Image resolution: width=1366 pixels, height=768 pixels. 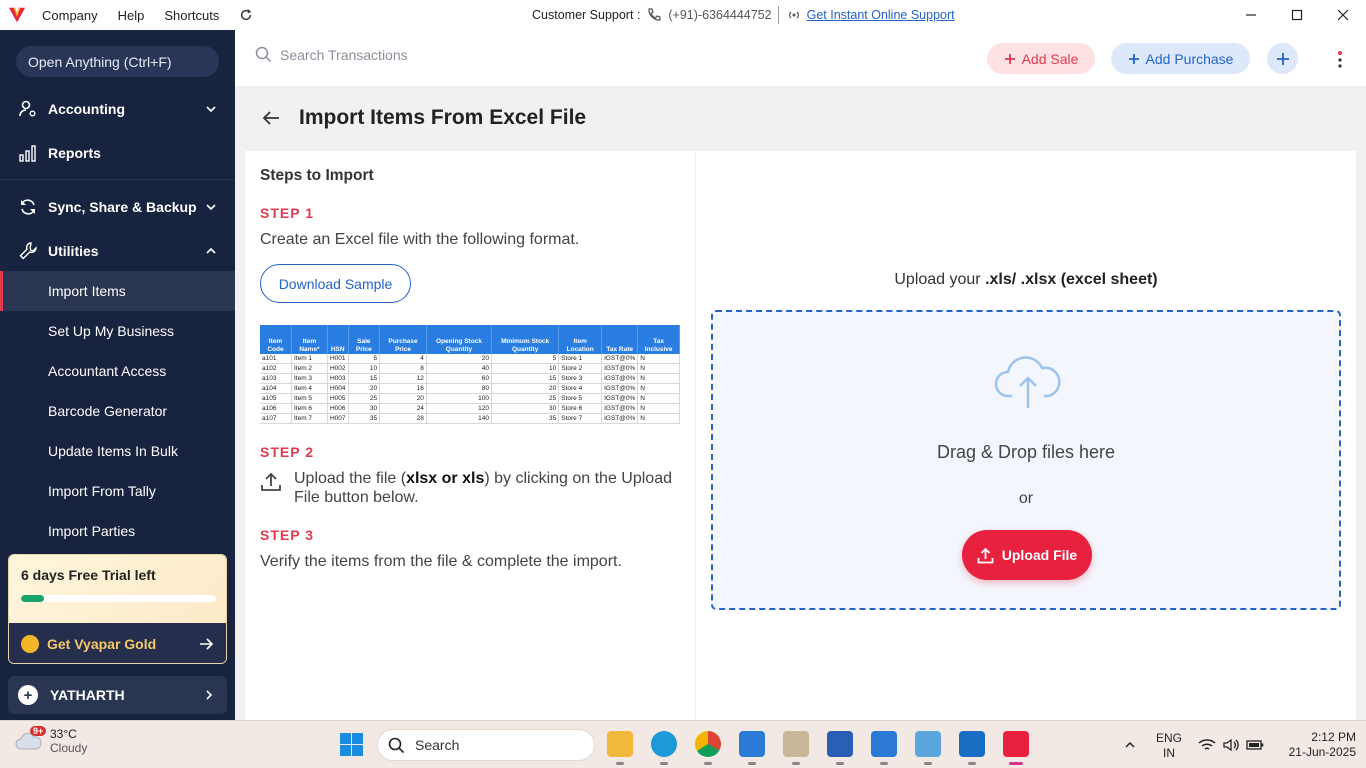 I want to click on sample-table-cell: 16, so click(x=403, y=388).